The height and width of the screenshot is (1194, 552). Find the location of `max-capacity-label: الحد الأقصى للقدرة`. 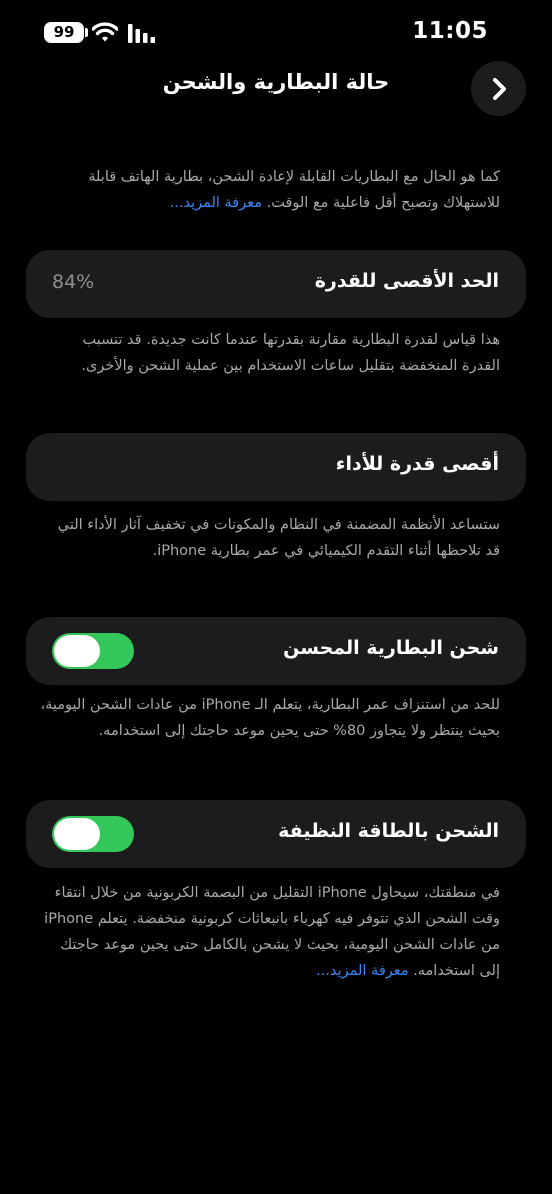

max-capacity-label: الحد الأقصى للقدرة is located at coordinates (406, 281).